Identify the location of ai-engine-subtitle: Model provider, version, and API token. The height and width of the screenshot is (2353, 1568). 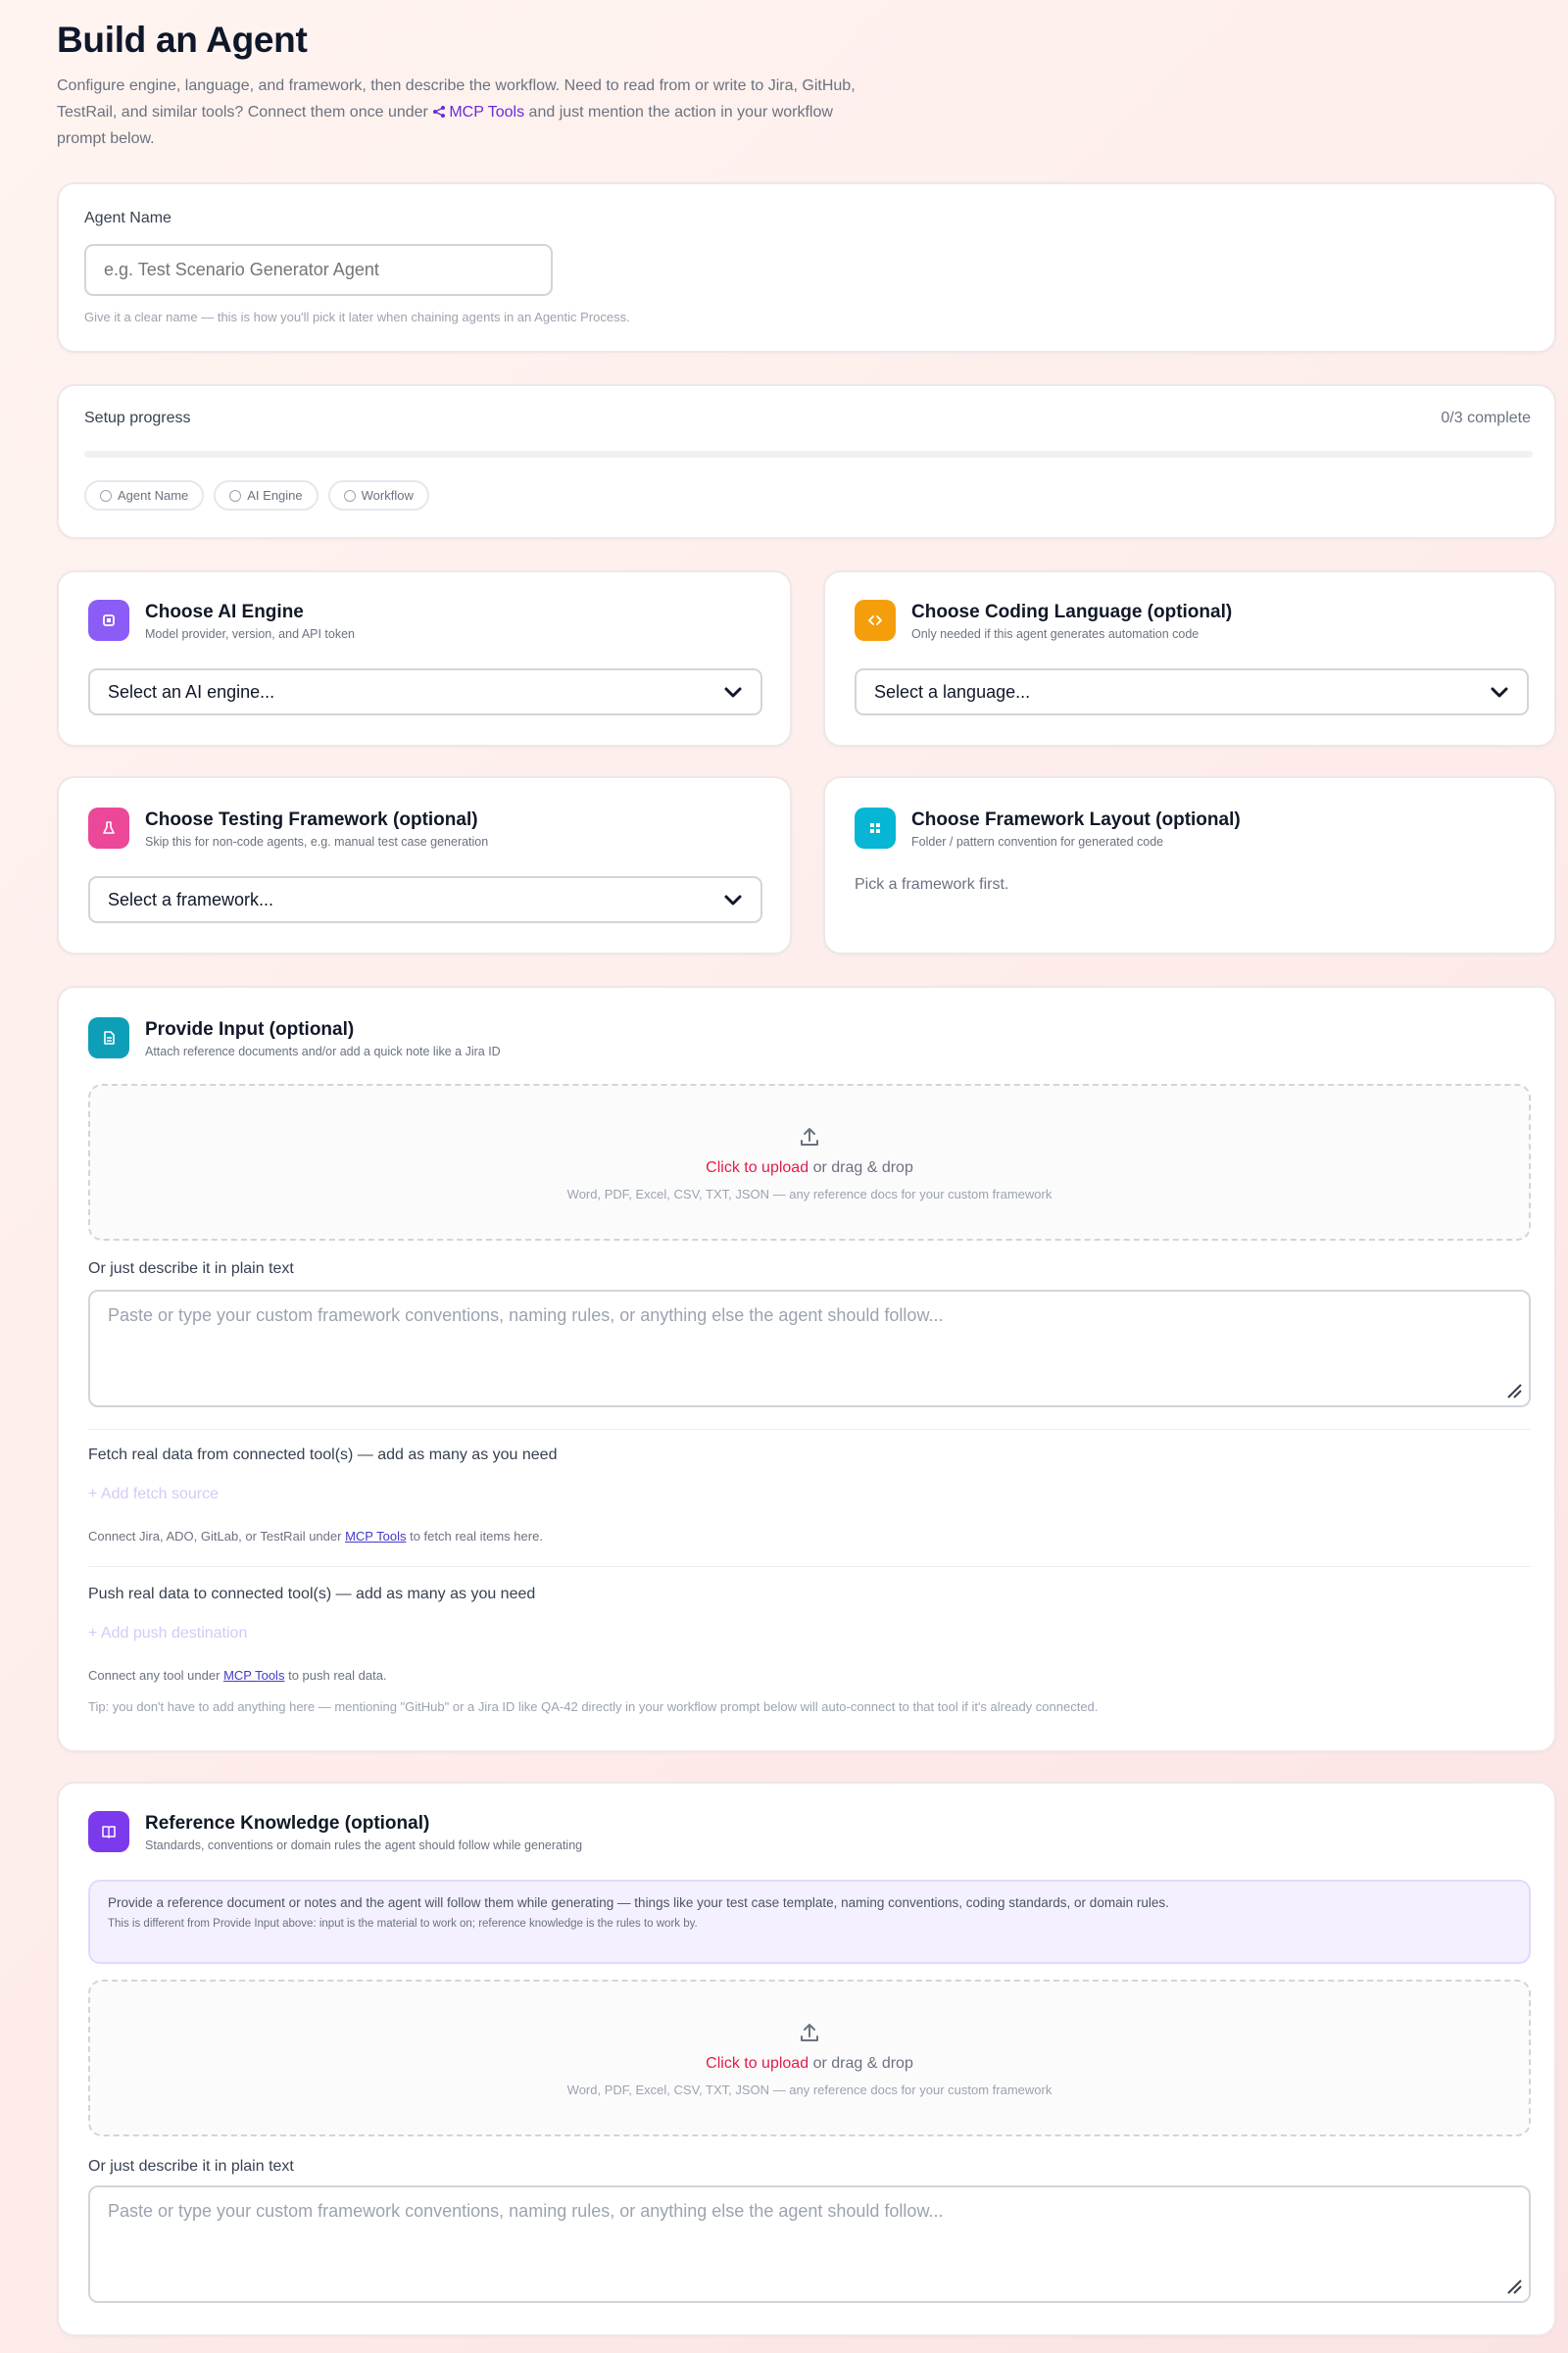
(250, 634).